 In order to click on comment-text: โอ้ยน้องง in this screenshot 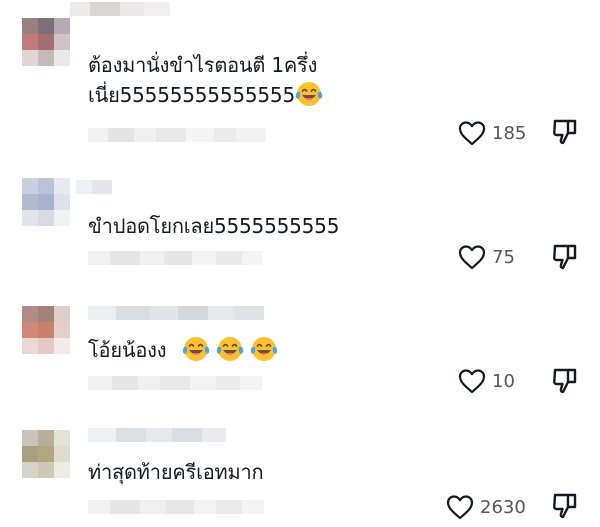, I will do `click(238, 350)`.